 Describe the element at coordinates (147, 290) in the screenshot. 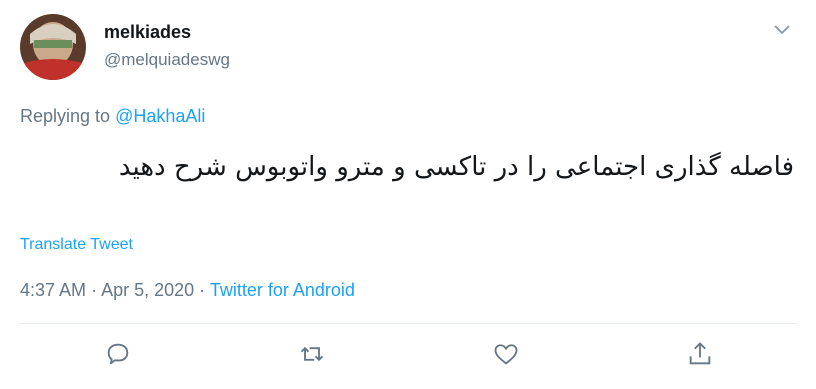

I see `tweet-date: Apr 5, 2020` at that location.